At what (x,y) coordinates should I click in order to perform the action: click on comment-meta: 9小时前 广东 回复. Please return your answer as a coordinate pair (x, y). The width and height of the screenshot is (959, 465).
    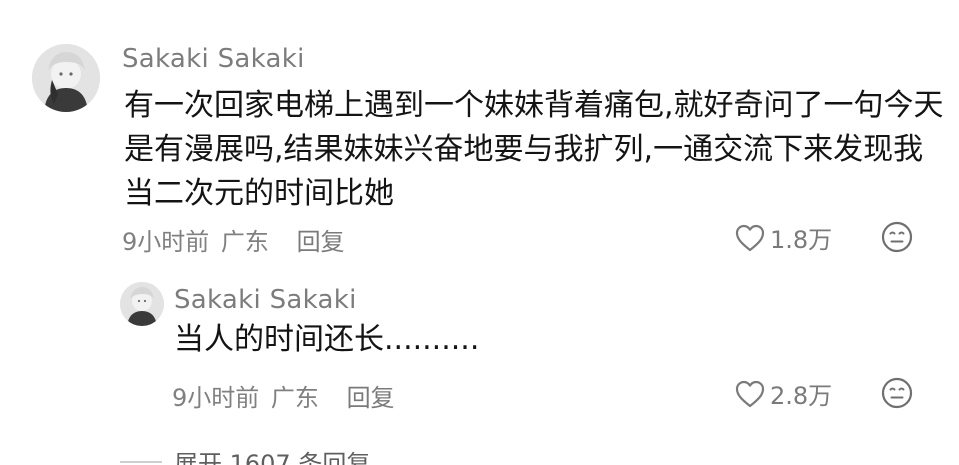
    Looking at the image, I should click on (233, 239).